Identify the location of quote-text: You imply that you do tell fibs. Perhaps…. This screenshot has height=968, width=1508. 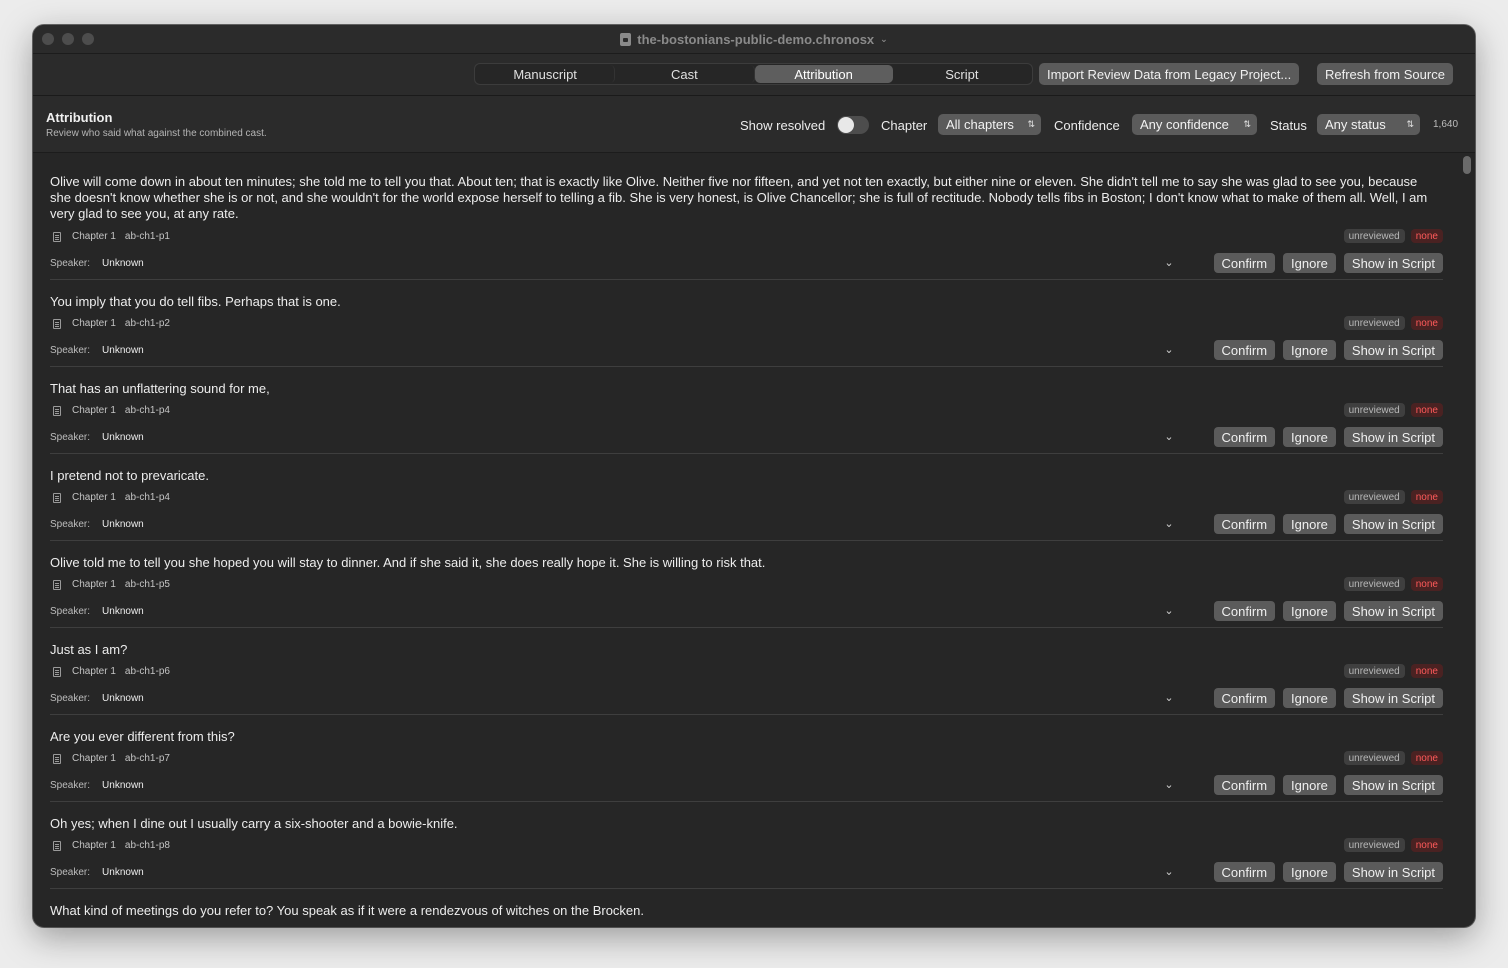
(195, 301).